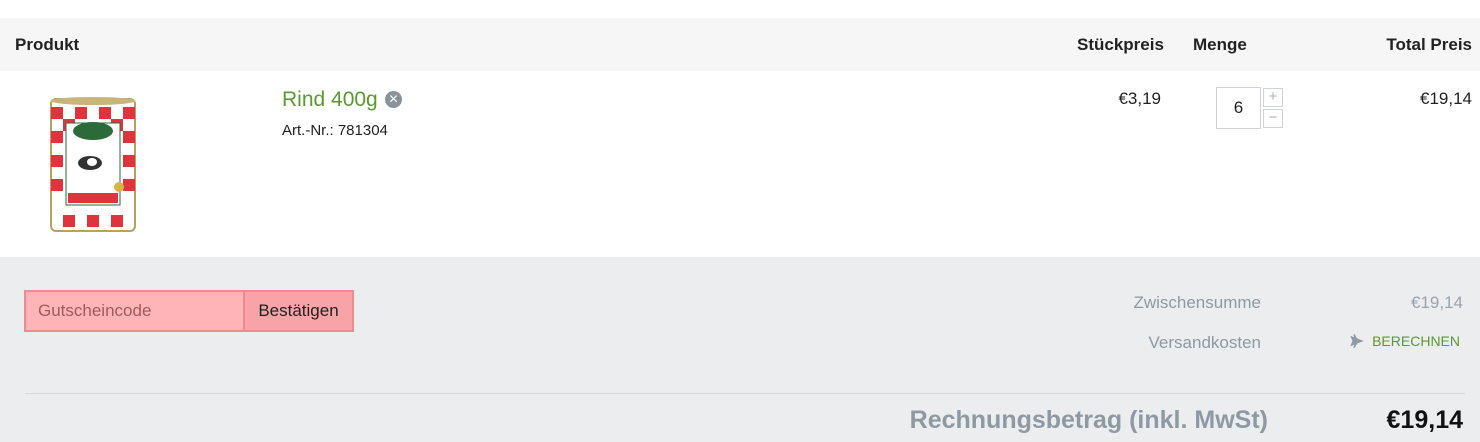 The image size is (1480, 442). Describe the element at coordinates (393, 99) in the screenshot. I see `remove-circle-icon: ✕` at that location.